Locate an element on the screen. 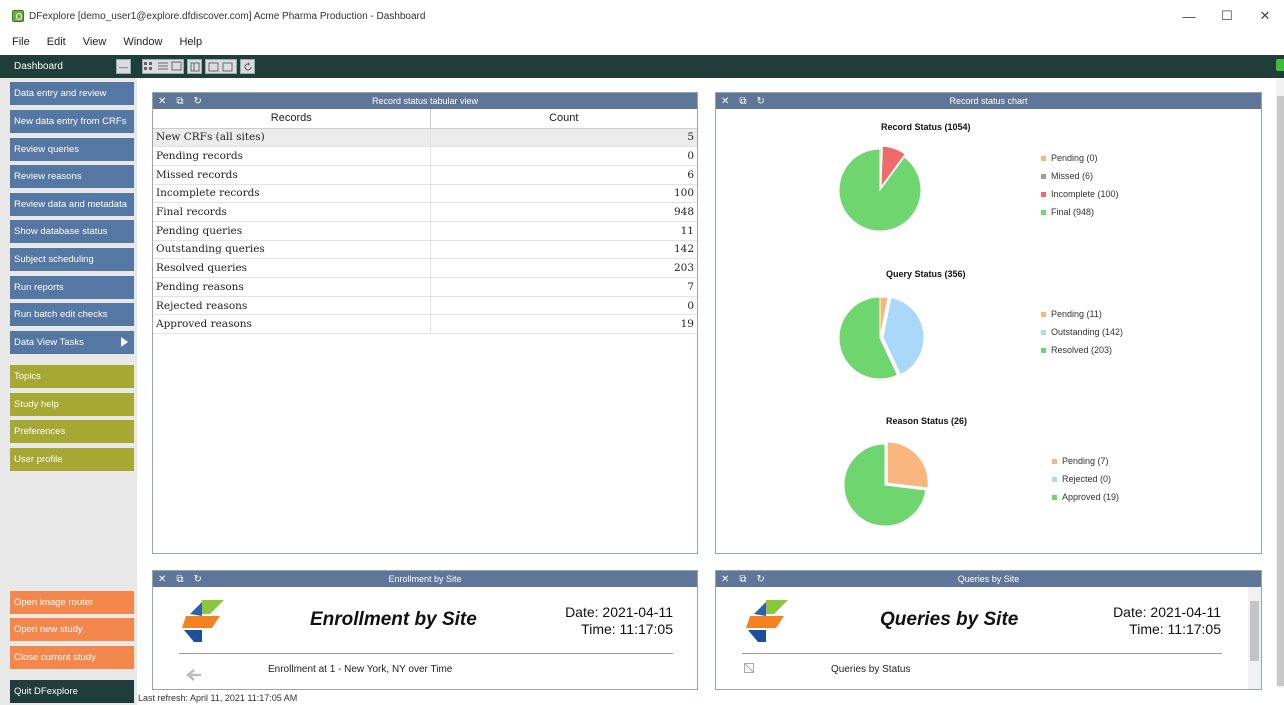 The image size is (1284, 705). report-heading: Queries by Site is located at coordinates (949, 619).